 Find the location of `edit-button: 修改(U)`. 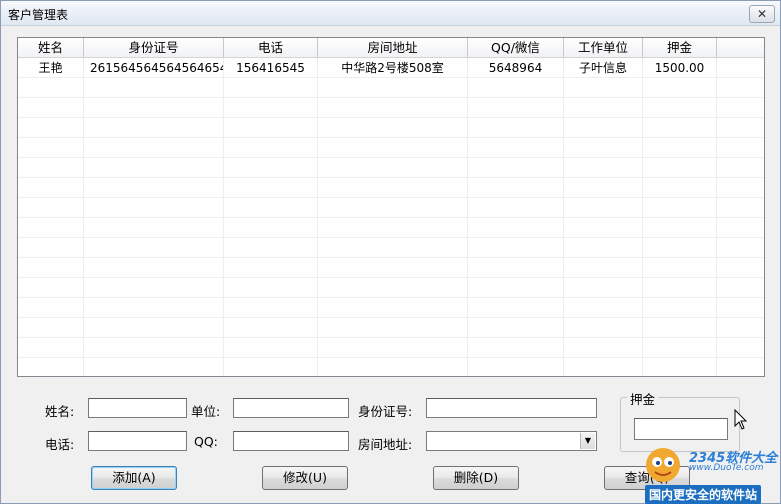

edit-button: 修改(U) is located at coordinates (305, 478).